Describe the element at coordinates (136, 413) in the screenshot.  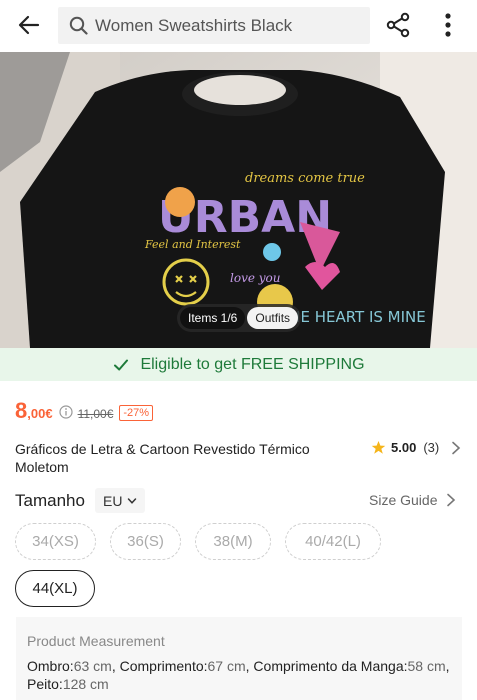
I see `discount-badge: -27%` at that location.